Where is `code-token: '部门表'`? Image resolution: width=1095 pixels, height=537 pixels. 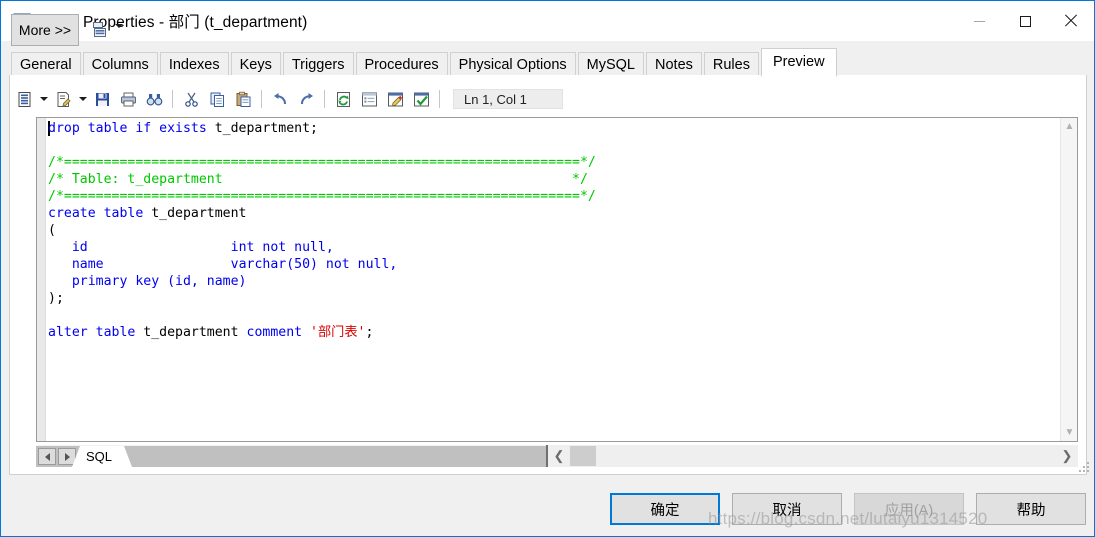
code-token: '部门表' is located at coordinates (338, 332).